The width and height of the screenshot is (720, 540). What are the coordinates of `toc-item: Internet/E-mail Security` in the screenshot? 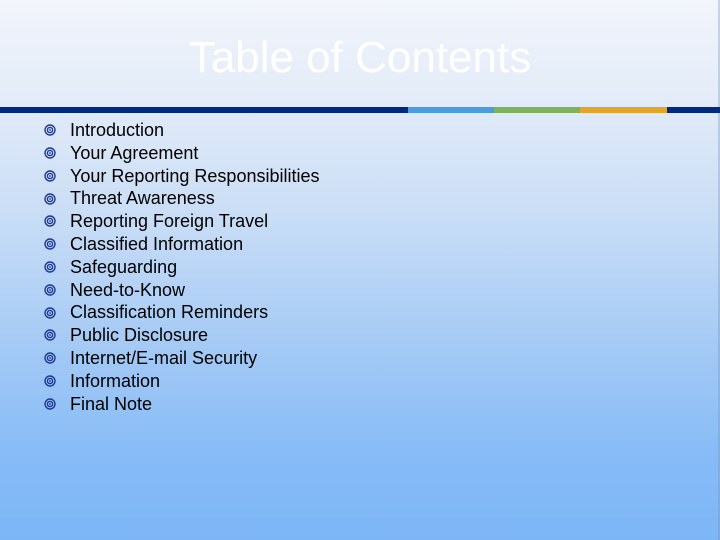 It's located at (181, 358).